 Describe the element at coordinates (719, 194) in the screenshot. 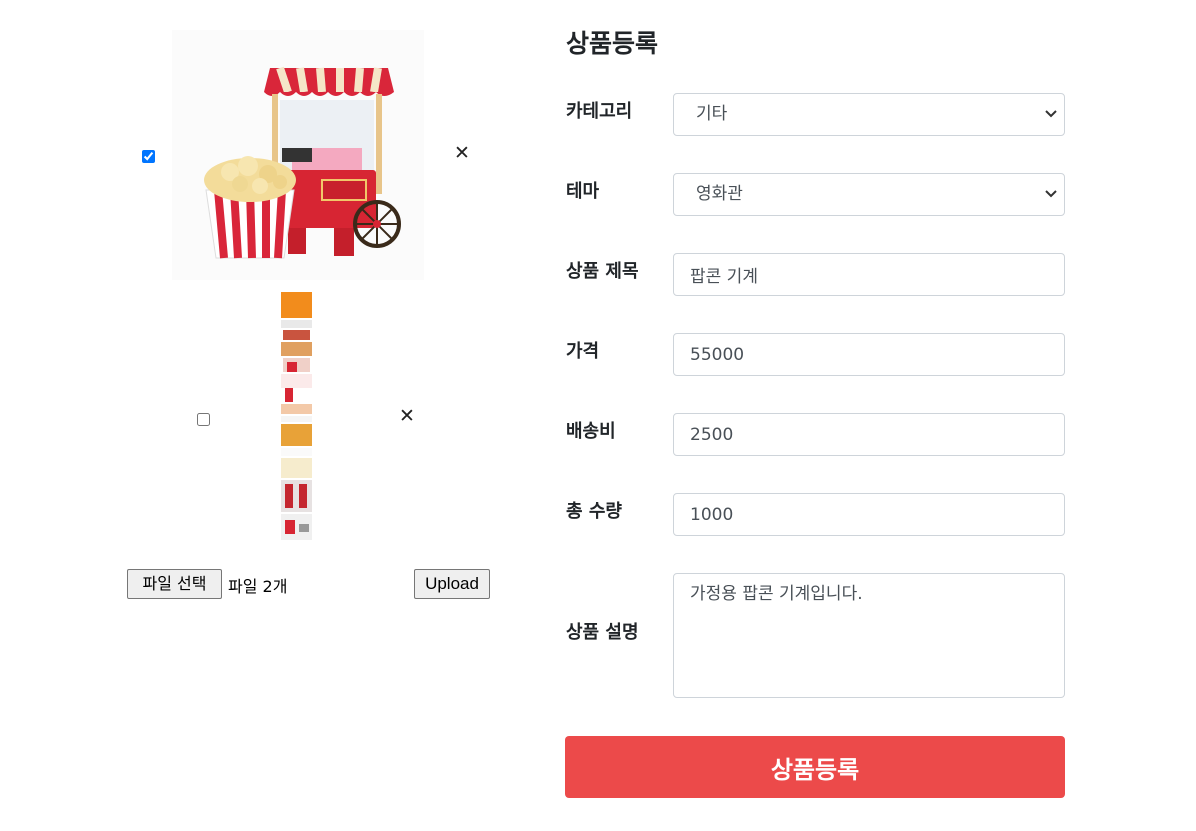

I see `theme-value: 영화관` at that location.